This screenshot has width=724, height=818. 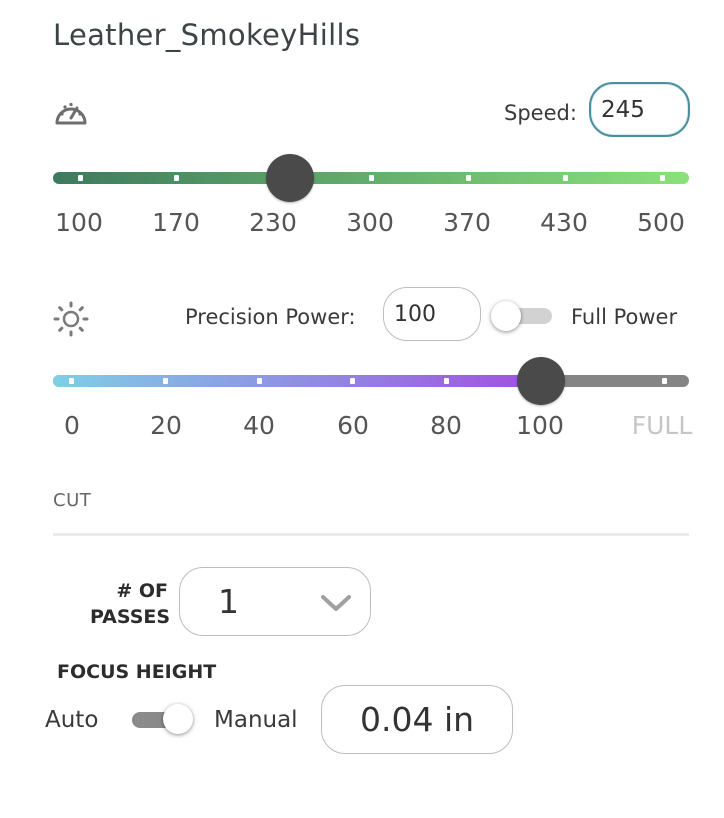 What do you see at coordinates (290, 178) in the screenshot?
I see `speed-slider-thumb` at bounding box center [290, 178].